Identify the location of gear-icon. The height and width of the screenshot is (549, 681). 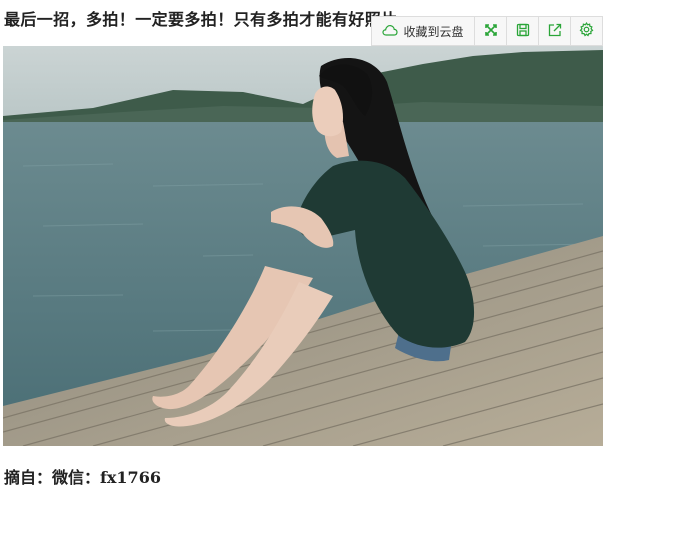
(586, 31).